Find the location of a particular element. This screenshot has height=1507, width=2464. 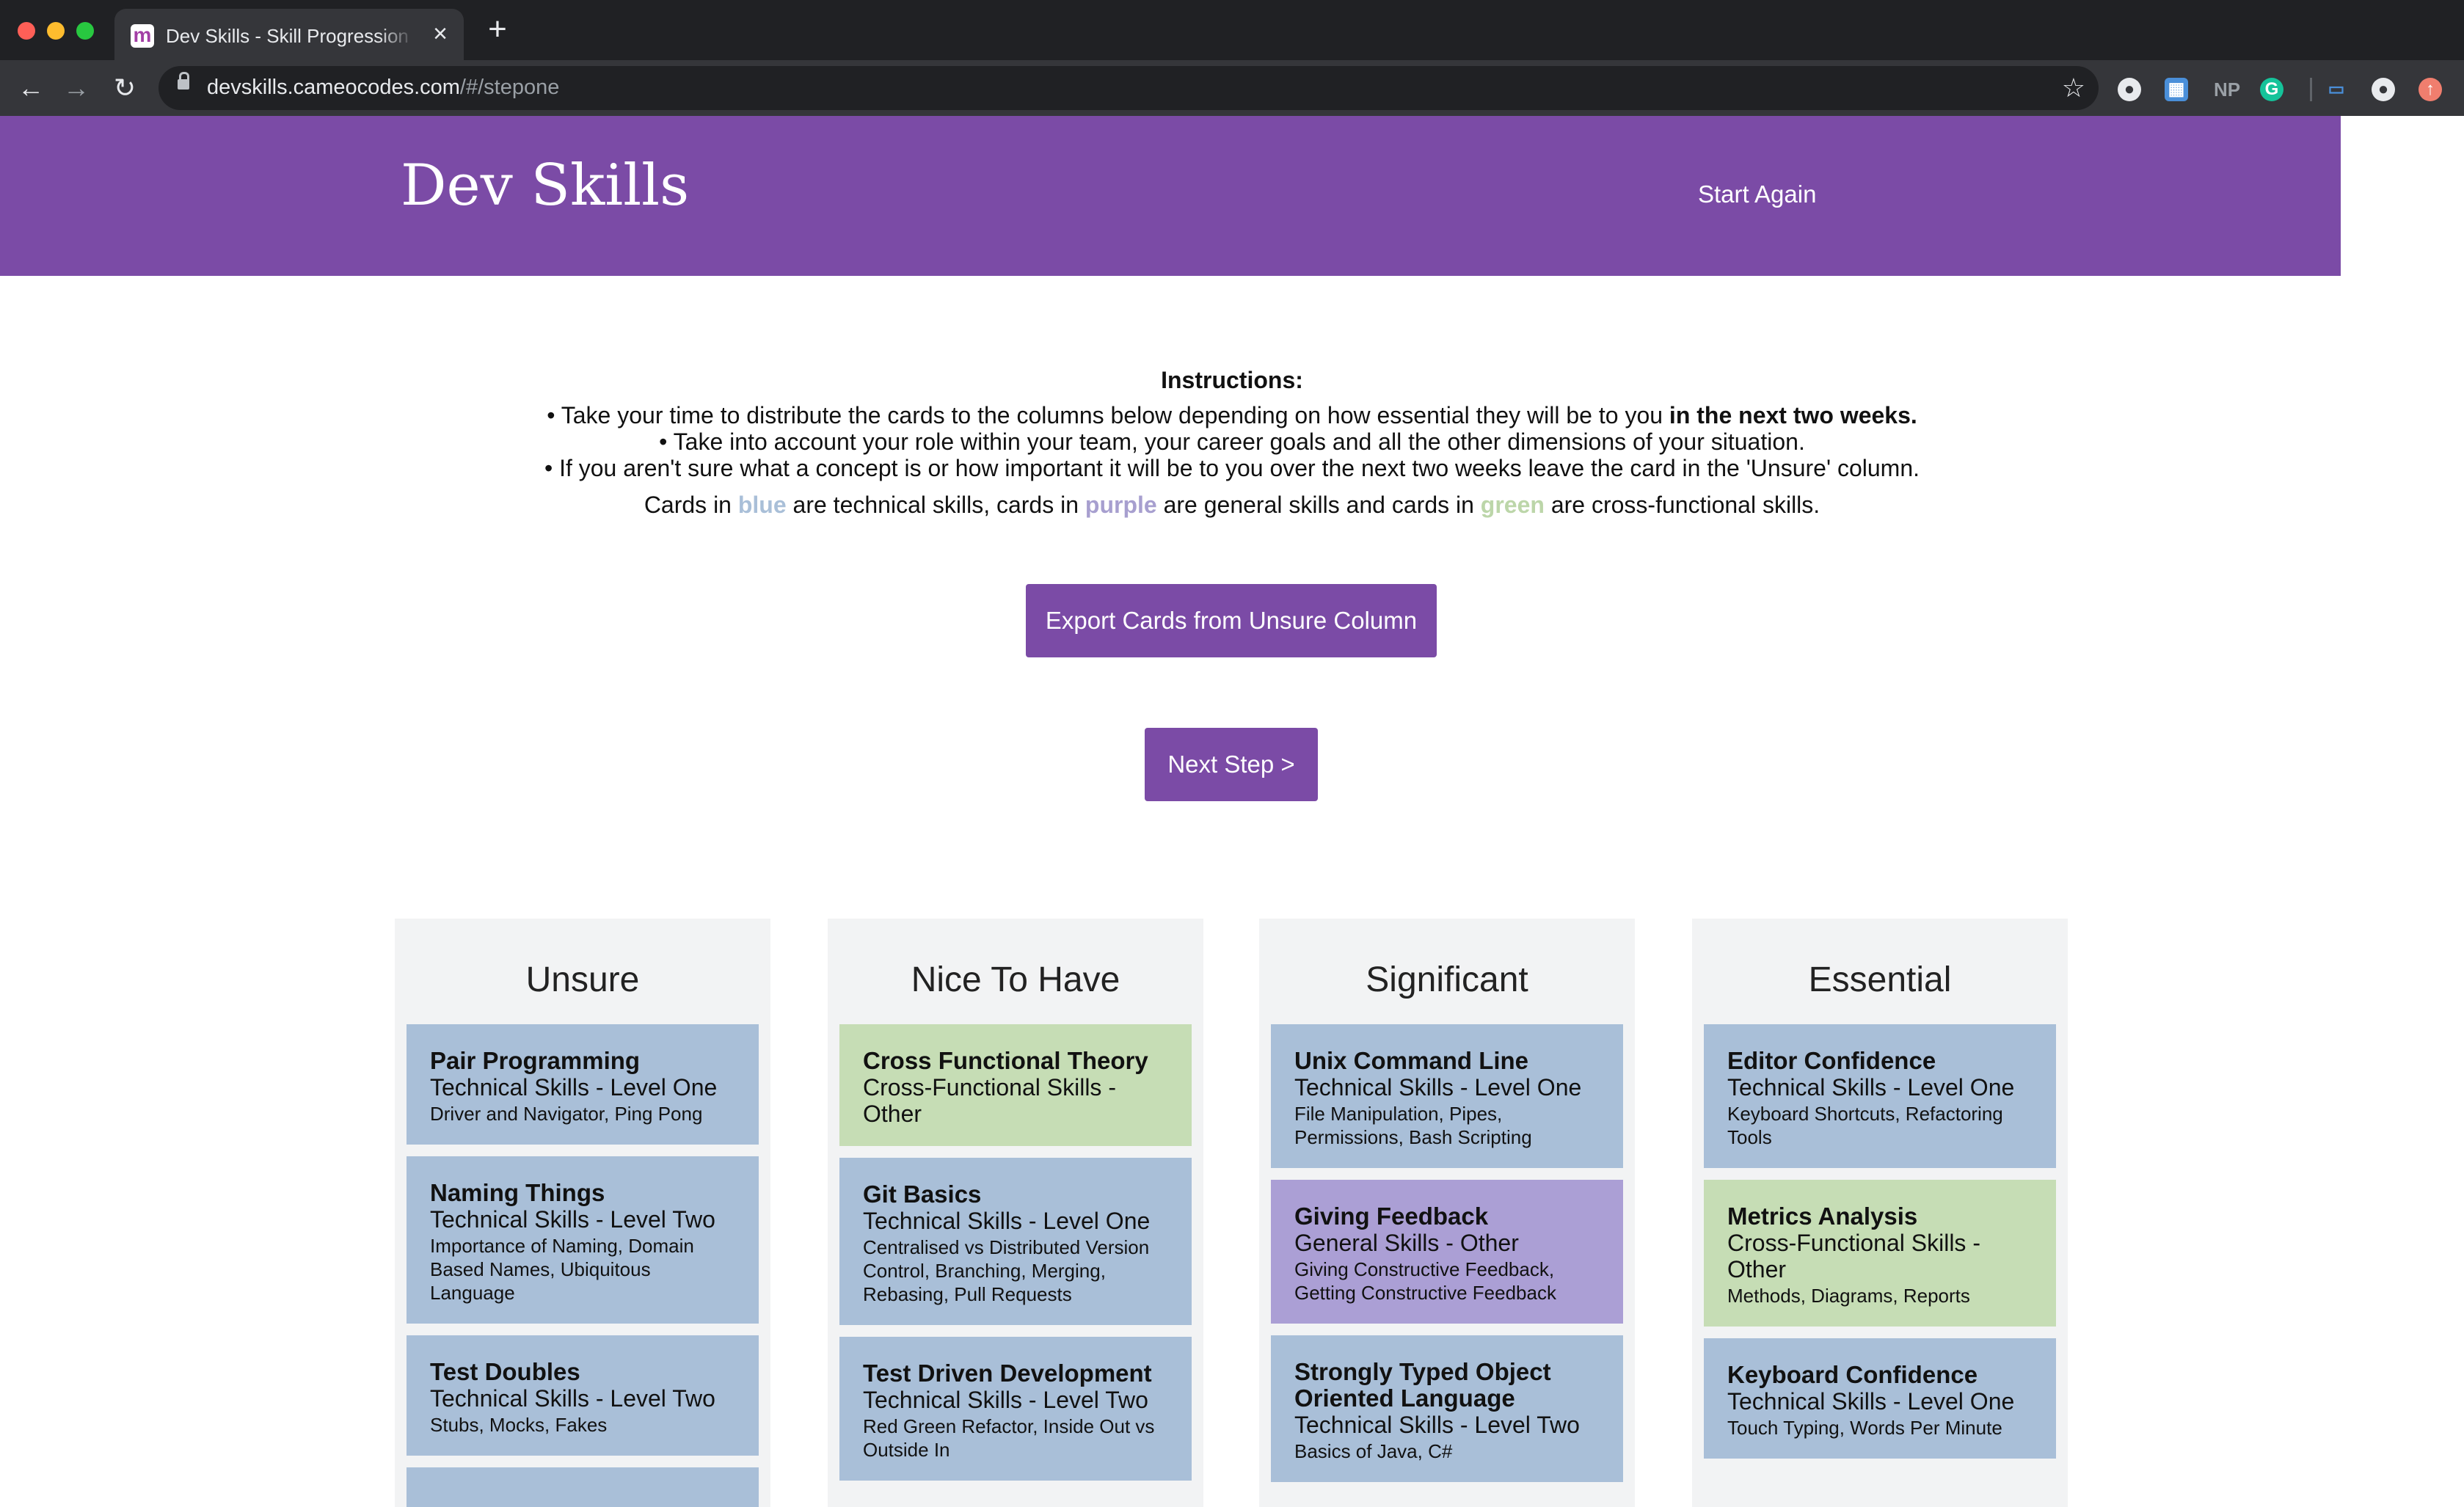

extension-icon: ● is located at coordinates (2129, 89).